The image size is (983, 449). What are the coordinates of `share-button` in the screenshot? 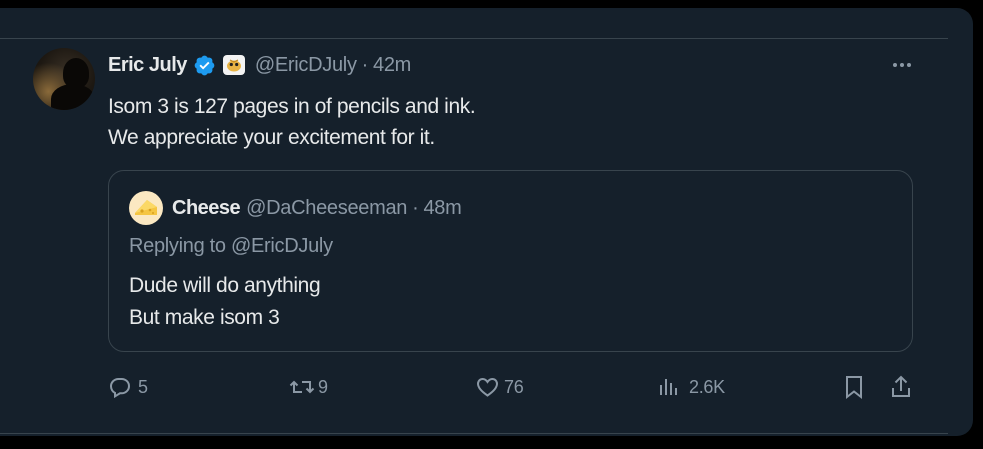 It's located at (901, 387).